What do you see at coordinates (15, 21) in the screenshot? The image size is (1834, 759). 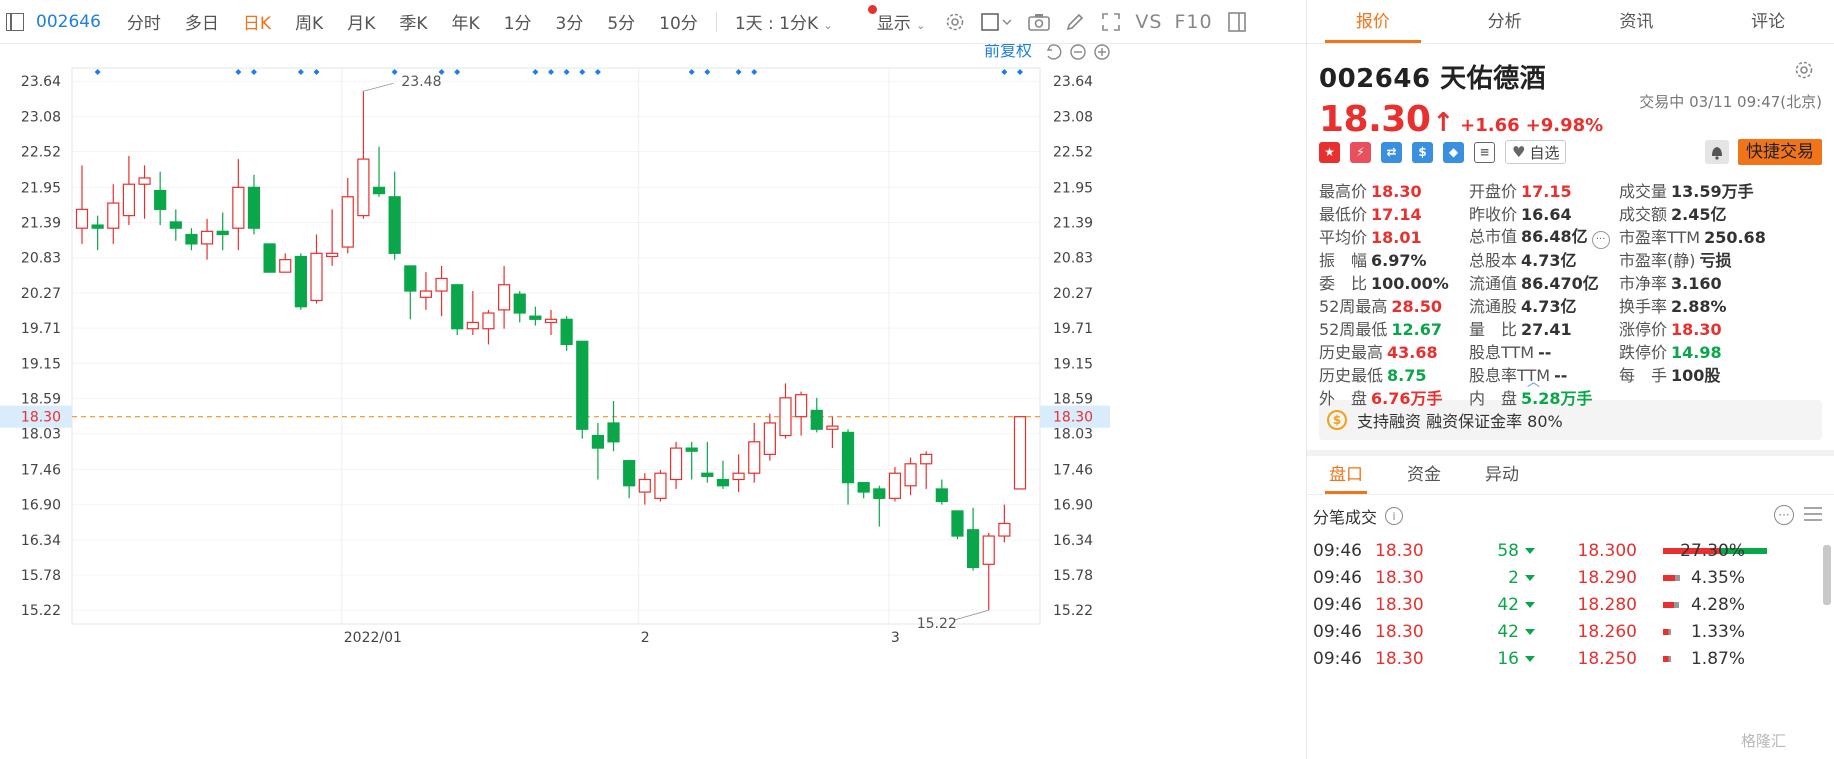 I see `sidebar-toggle-icon` at bounding box center [15, 21].